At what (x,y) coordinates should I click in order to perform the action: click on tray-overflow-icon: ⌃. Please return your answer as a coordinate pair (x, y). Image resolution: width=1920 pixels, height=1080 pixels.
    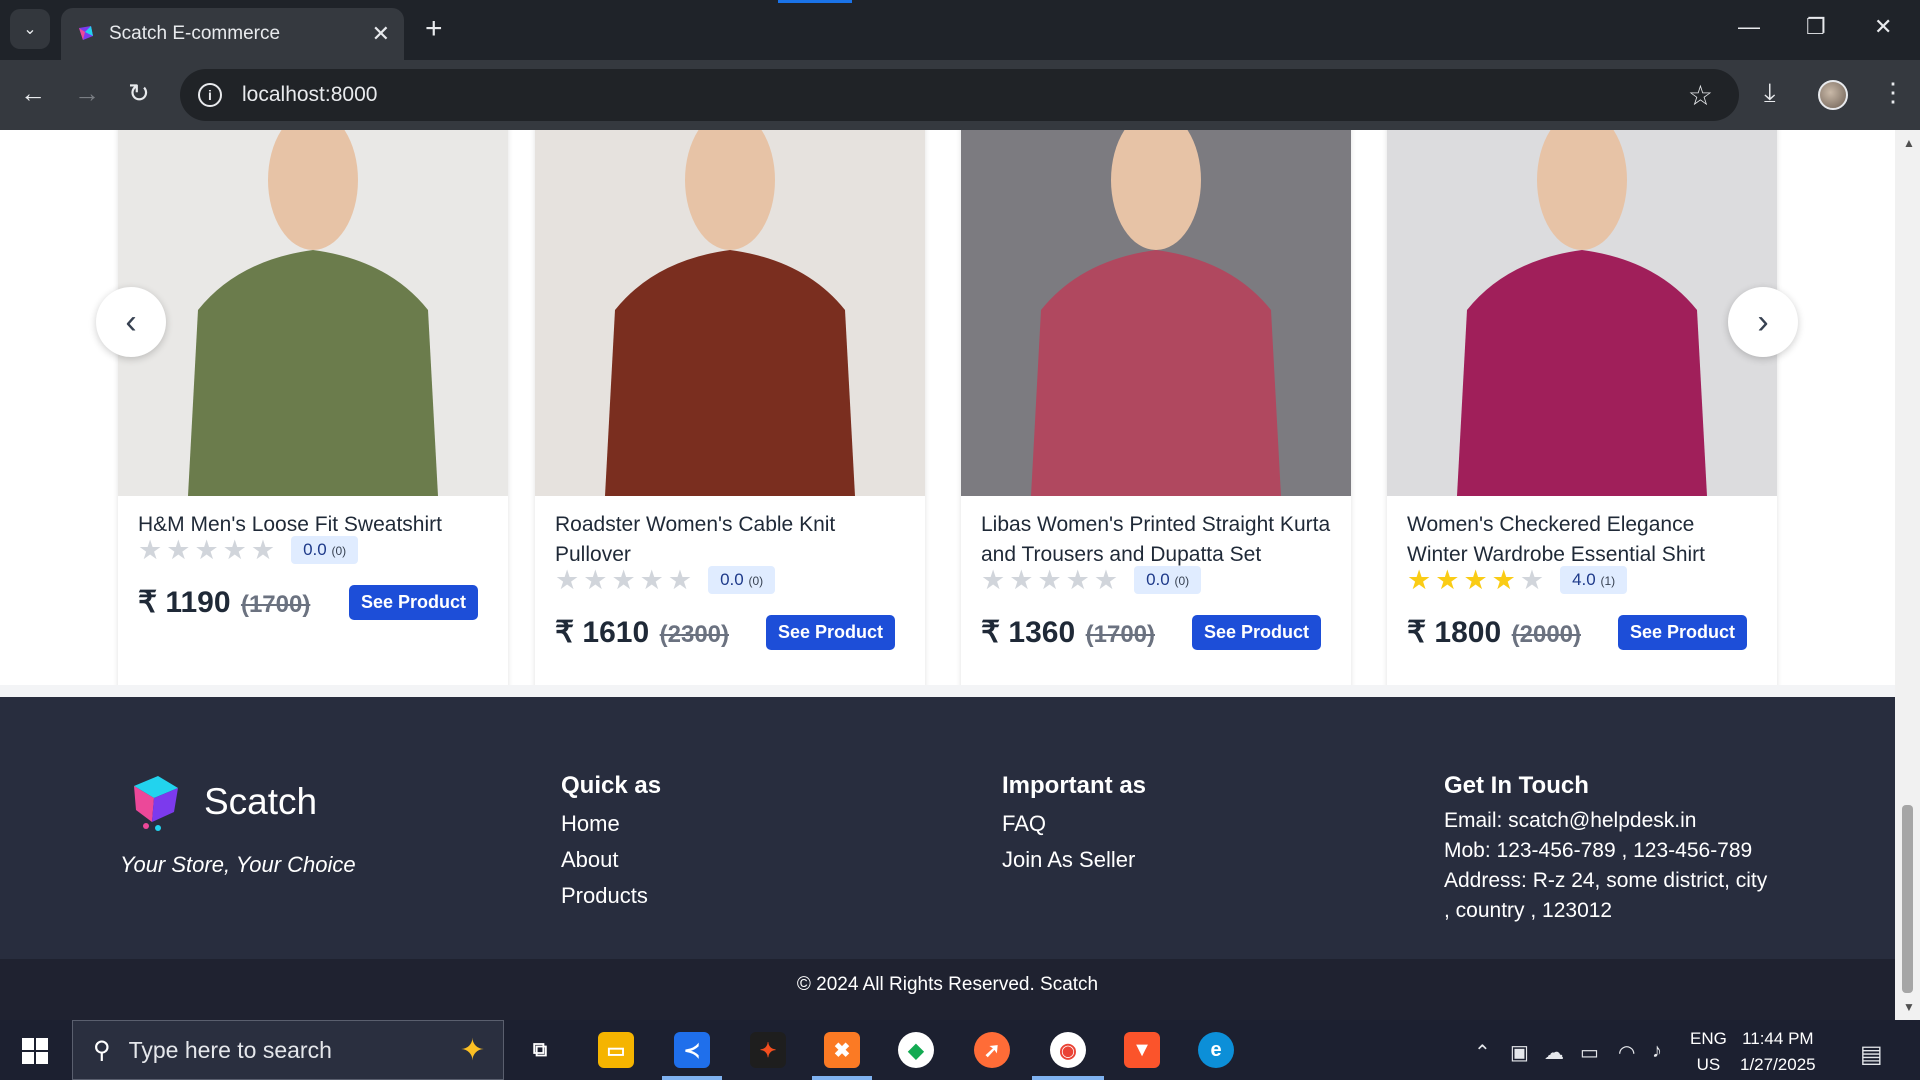
    Looking at the image, I should click on (1482, 1052).